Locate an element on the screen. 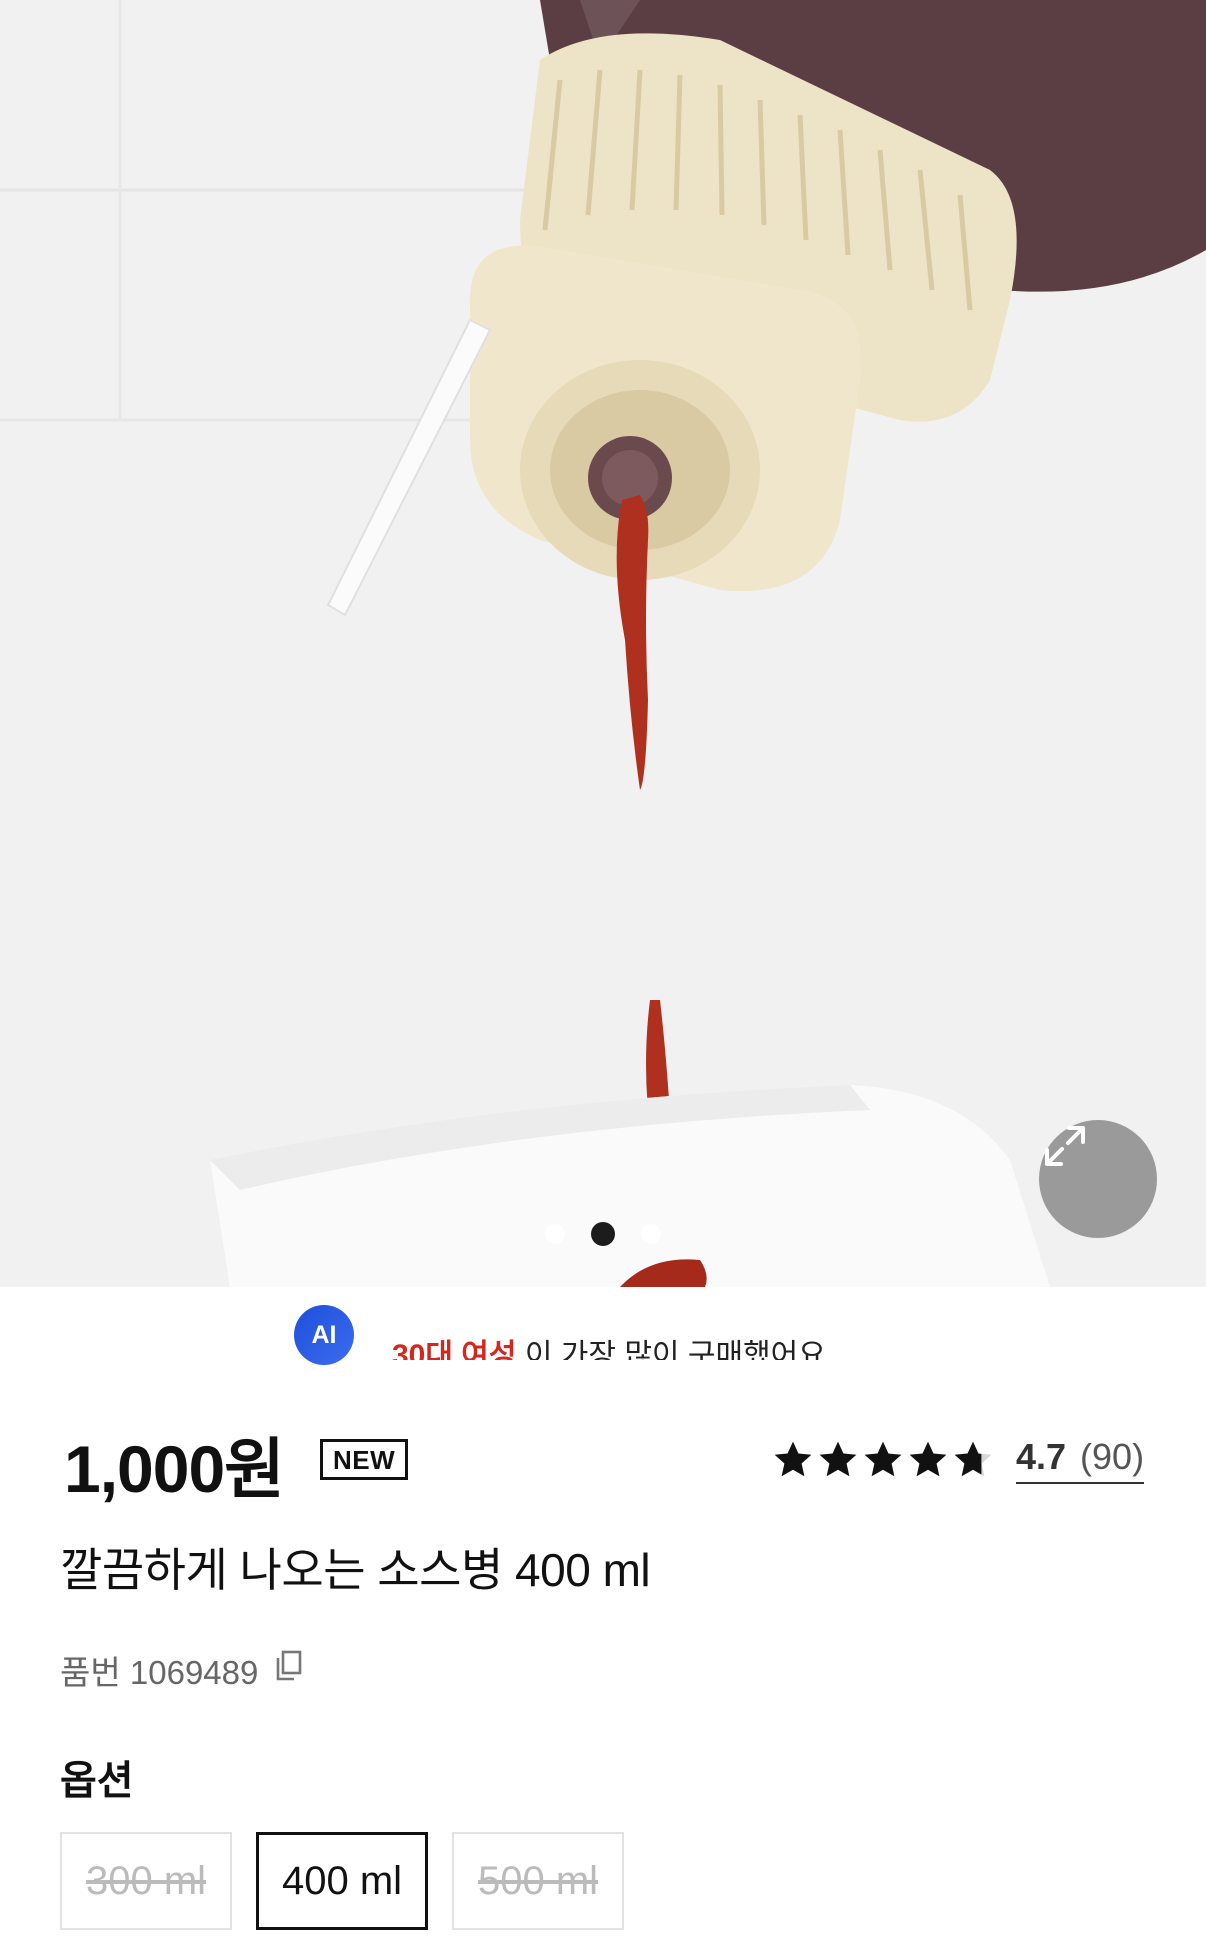 This screenshot has height=1947, width=1206. option-300ml: 300 ml is located at coordinates (146, 1881).